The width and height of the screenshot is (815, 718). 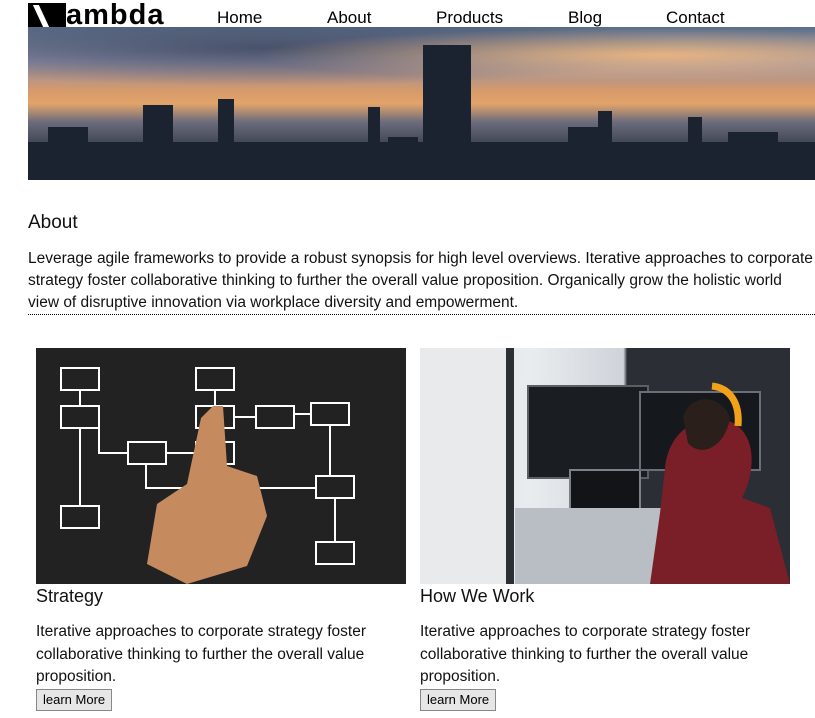 I want to click on top-nav: Home About Products Blog Contact, so click(x=407, y=18).